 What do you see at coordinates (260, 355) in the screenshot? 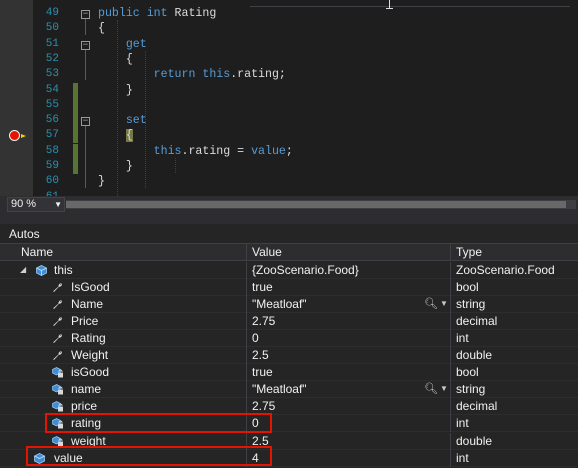
I see `variable-value: 2.5` at bounding box center [260, 355].